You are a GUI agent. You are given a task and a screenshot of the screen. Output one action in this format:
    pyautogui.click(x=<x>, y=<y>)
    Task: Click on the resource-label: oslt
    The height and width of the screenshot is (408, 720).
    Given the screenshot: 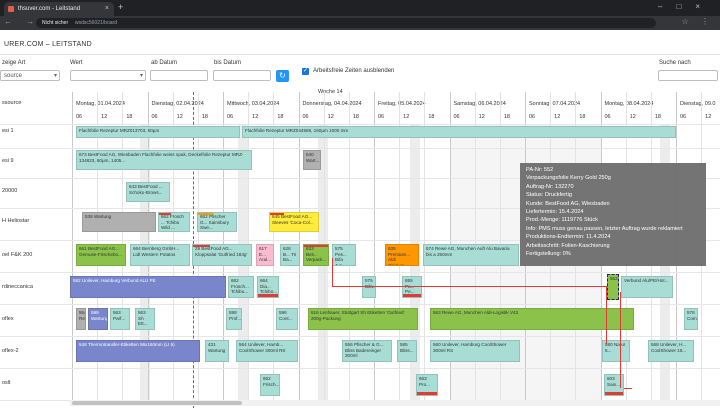 What is the action you would take?
    pyautogui.click(x=6, y=383)
    